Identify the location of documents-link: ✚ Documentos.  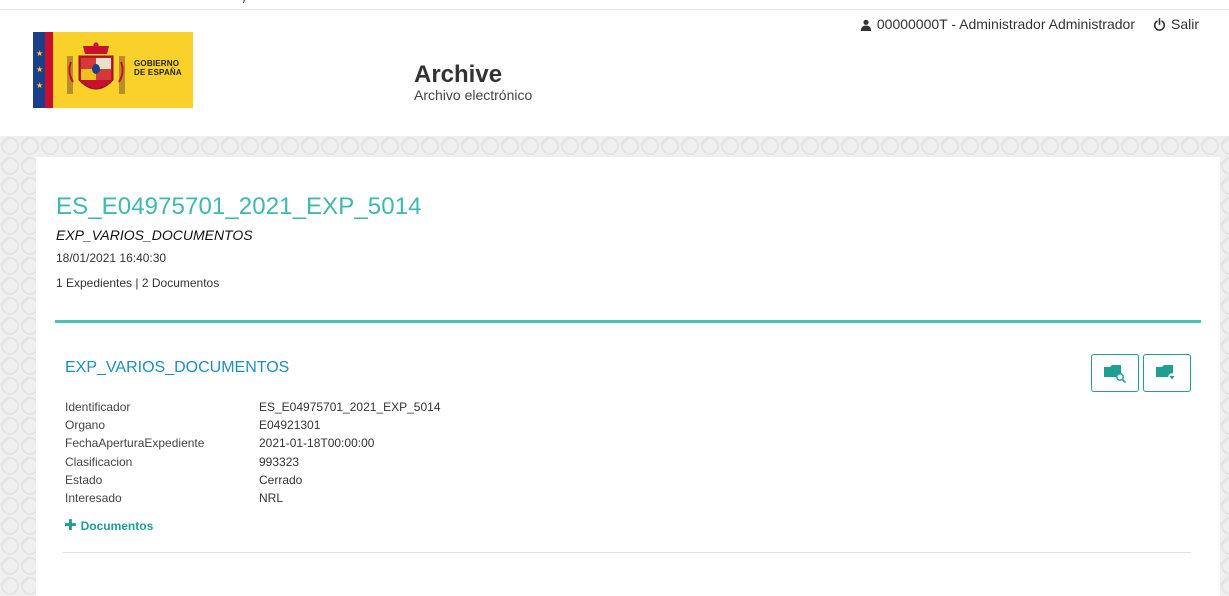
(109, 525).